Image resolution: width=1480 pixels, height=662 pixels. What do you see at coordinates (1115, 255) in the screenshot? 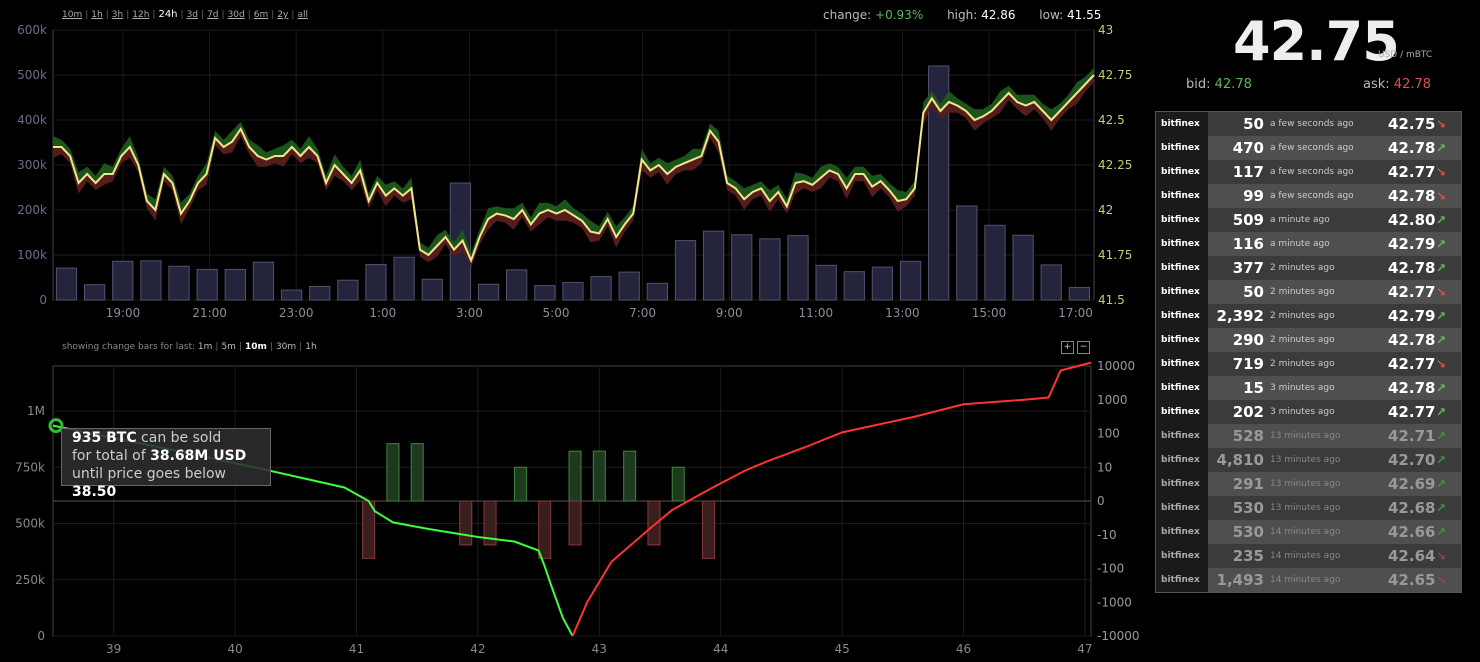
I see `y-right-tick-label: 41.75` at bounding box center [1115, 255].